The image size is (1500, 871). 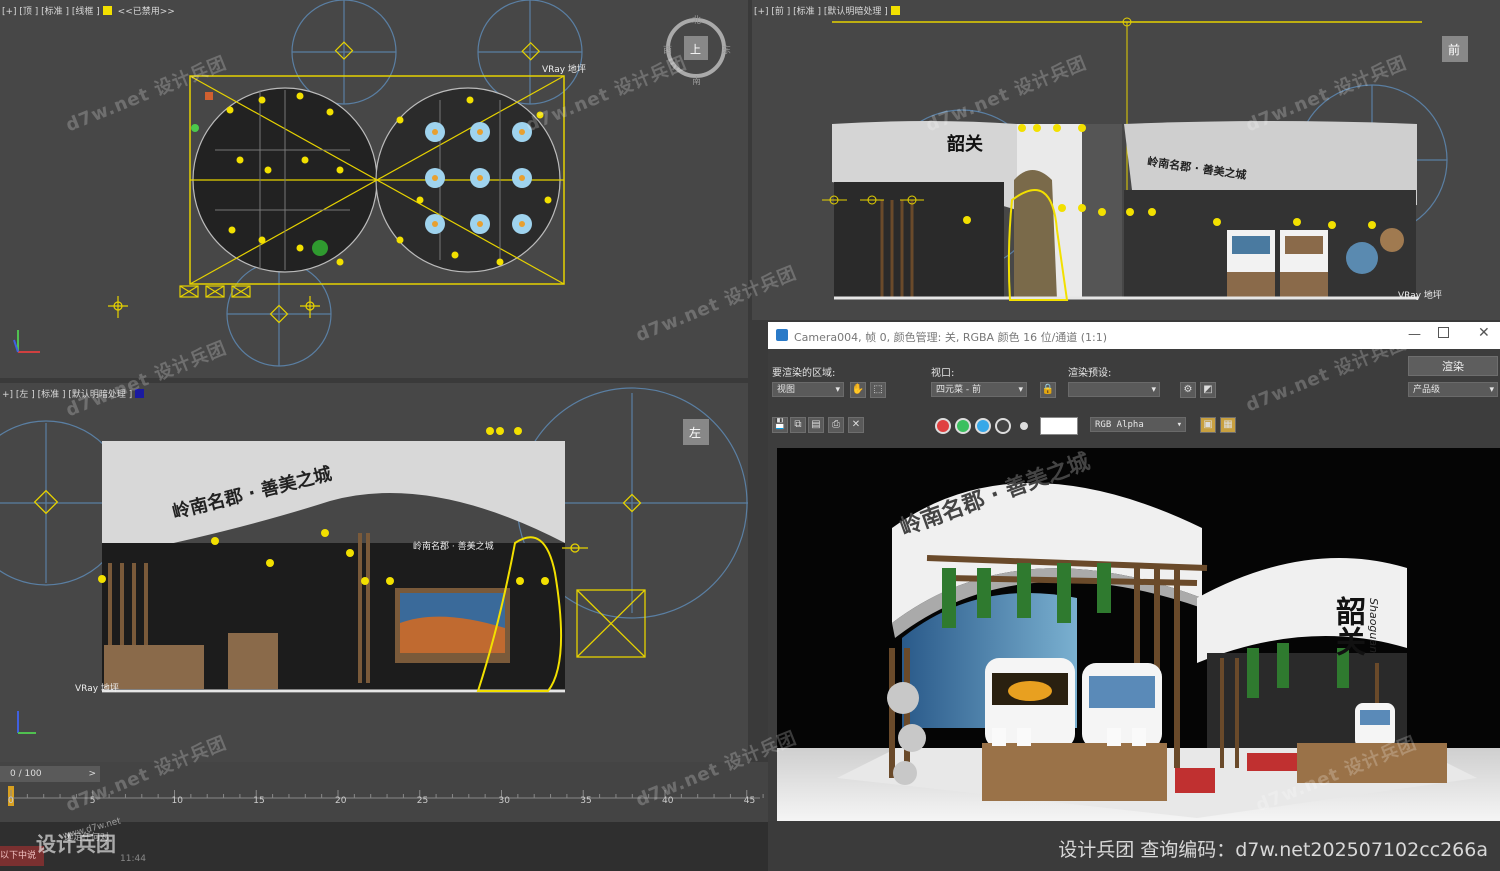 I want to click on blue-channel-toggle, so click(x=983, y=426).